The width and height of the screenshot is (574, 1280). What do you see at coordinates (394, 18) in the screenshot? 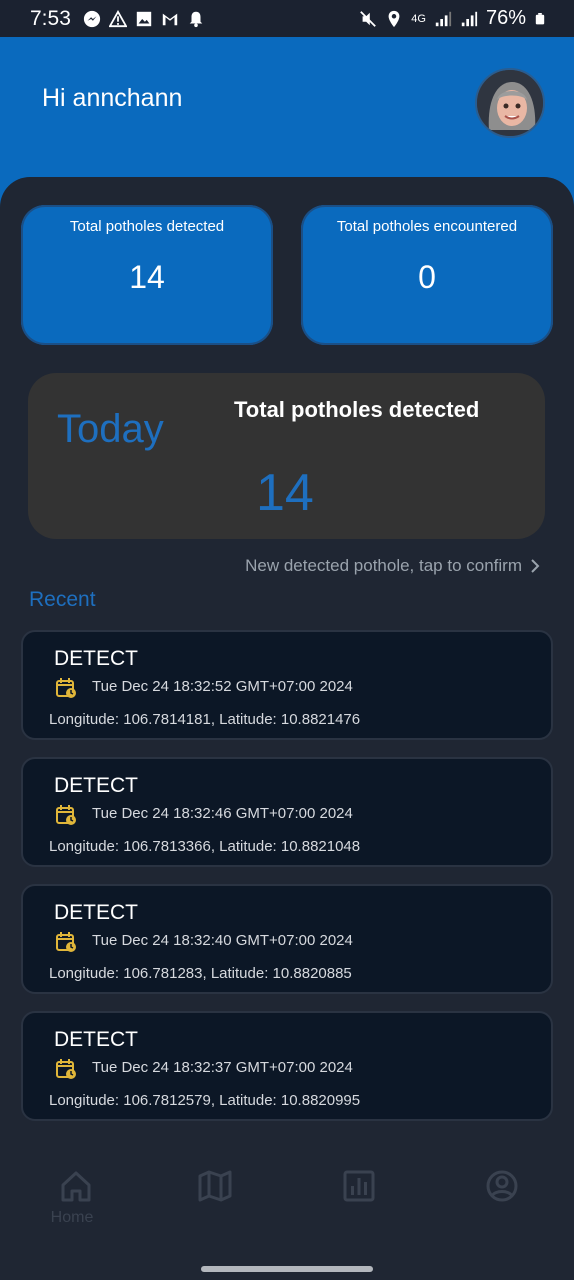
I see `location-icon` at bounding box center [394, 18].